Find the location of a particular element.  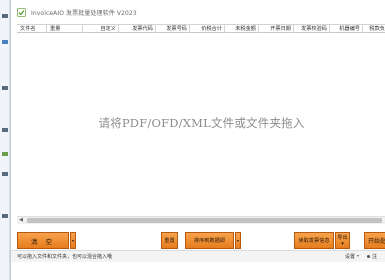

settings-menu: 设置 is located at coordinates (350, 256).